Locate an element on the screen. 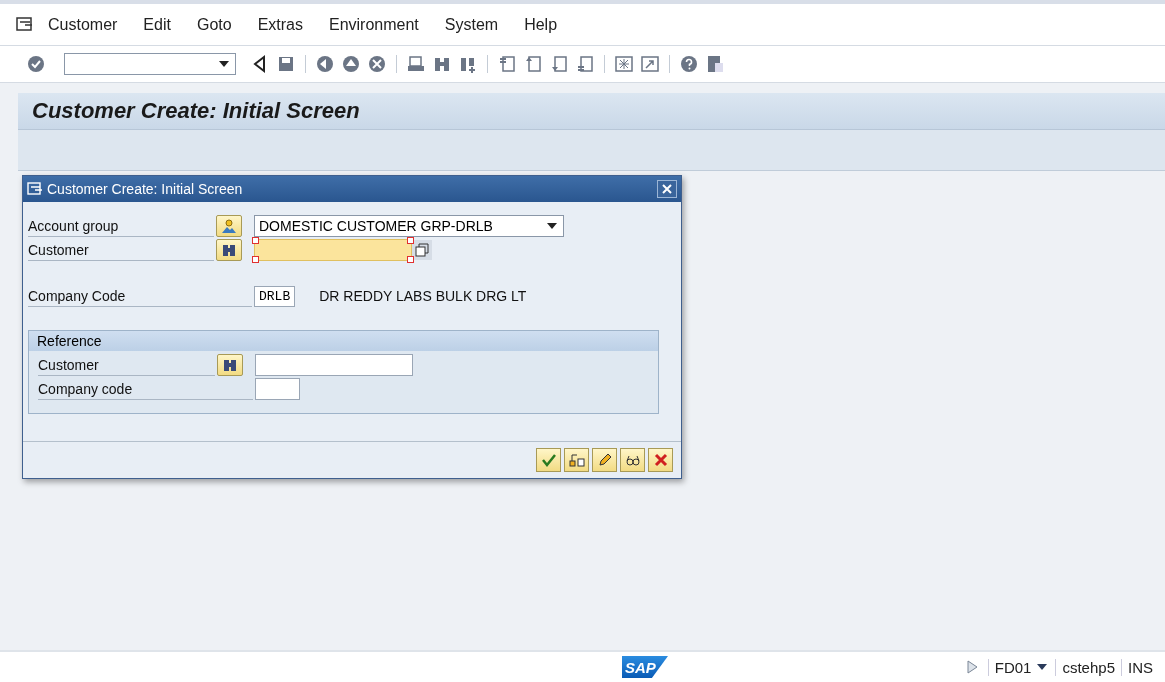 Image resolution: width=1165 pixels, height=682 pixels. copy-icon is located at coordinates (422, 250).